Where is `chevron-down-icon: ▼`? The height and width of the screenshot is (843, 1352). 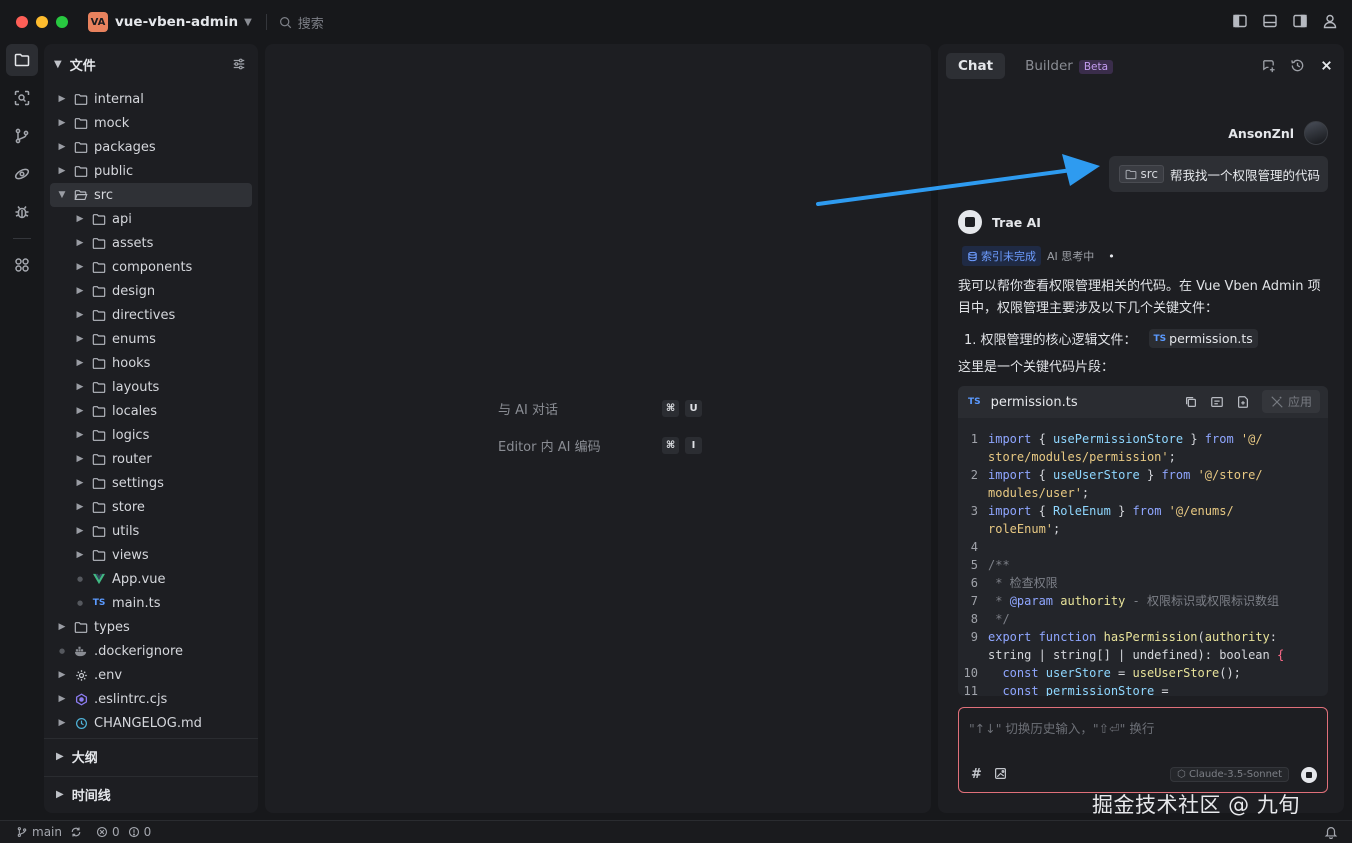
chevron-down-icon: ▼ is located at coordinates (248, 22).